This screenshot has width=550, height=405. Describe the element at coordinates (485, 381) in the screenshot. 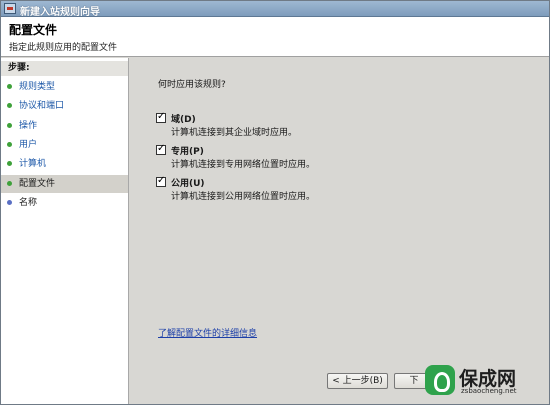

I see `site-watermark: 保成网 zsbaocheng.net` at that location.